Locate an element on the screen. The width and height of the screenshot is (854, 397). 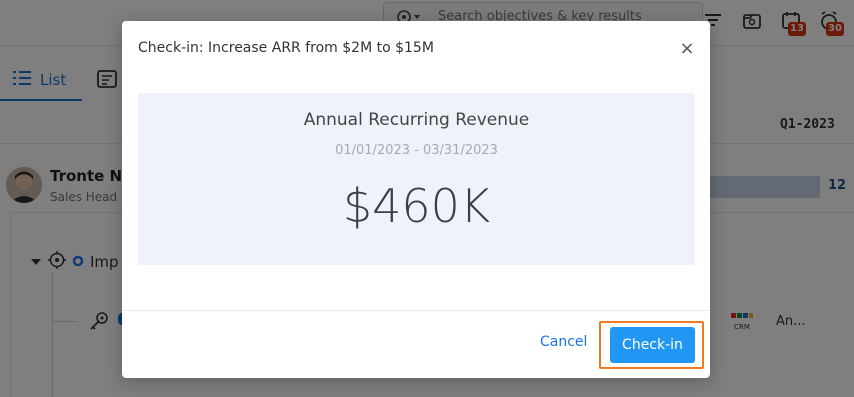
footer-divider is located at coordinates (416, 310).